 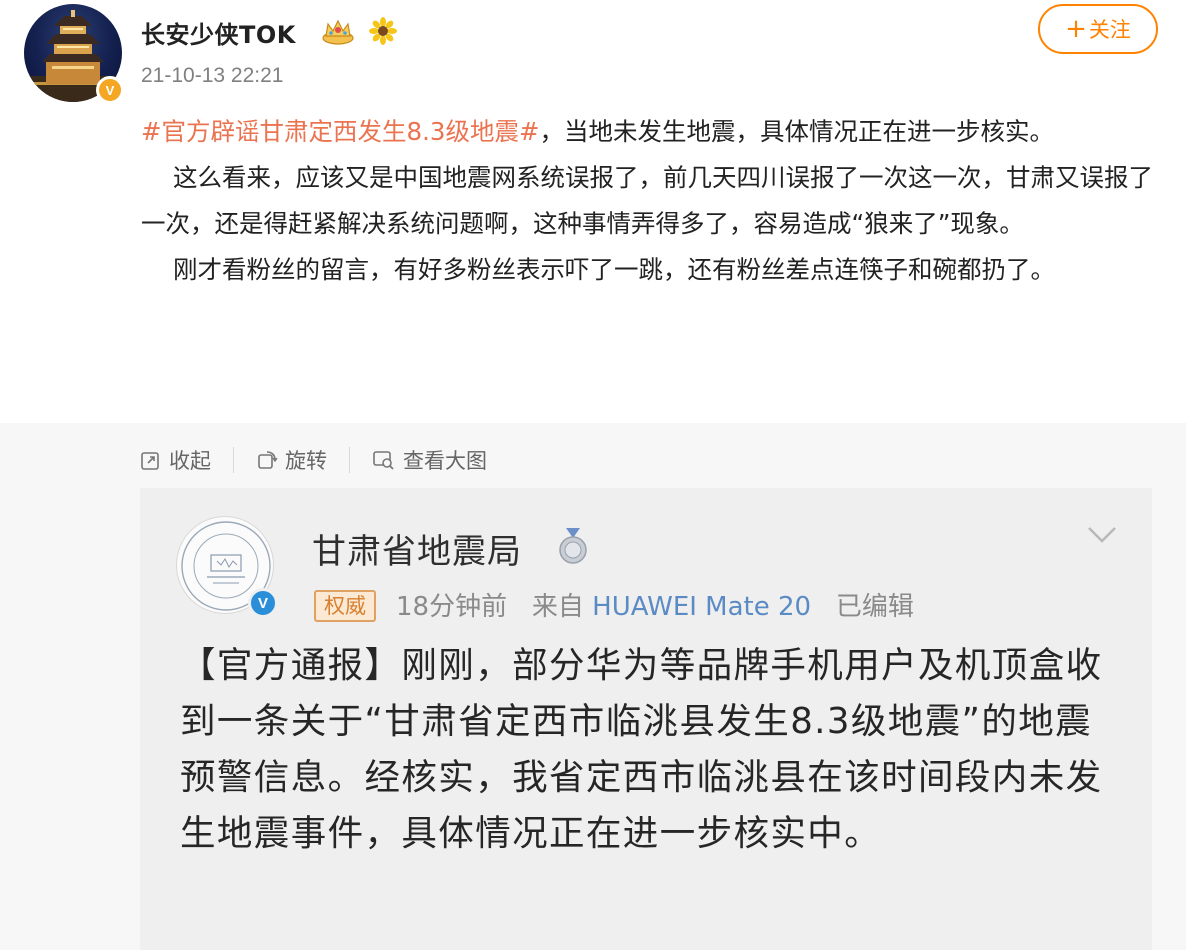 I want to click on org-name: 甘肃省地震局, so click(x=417, y=552).